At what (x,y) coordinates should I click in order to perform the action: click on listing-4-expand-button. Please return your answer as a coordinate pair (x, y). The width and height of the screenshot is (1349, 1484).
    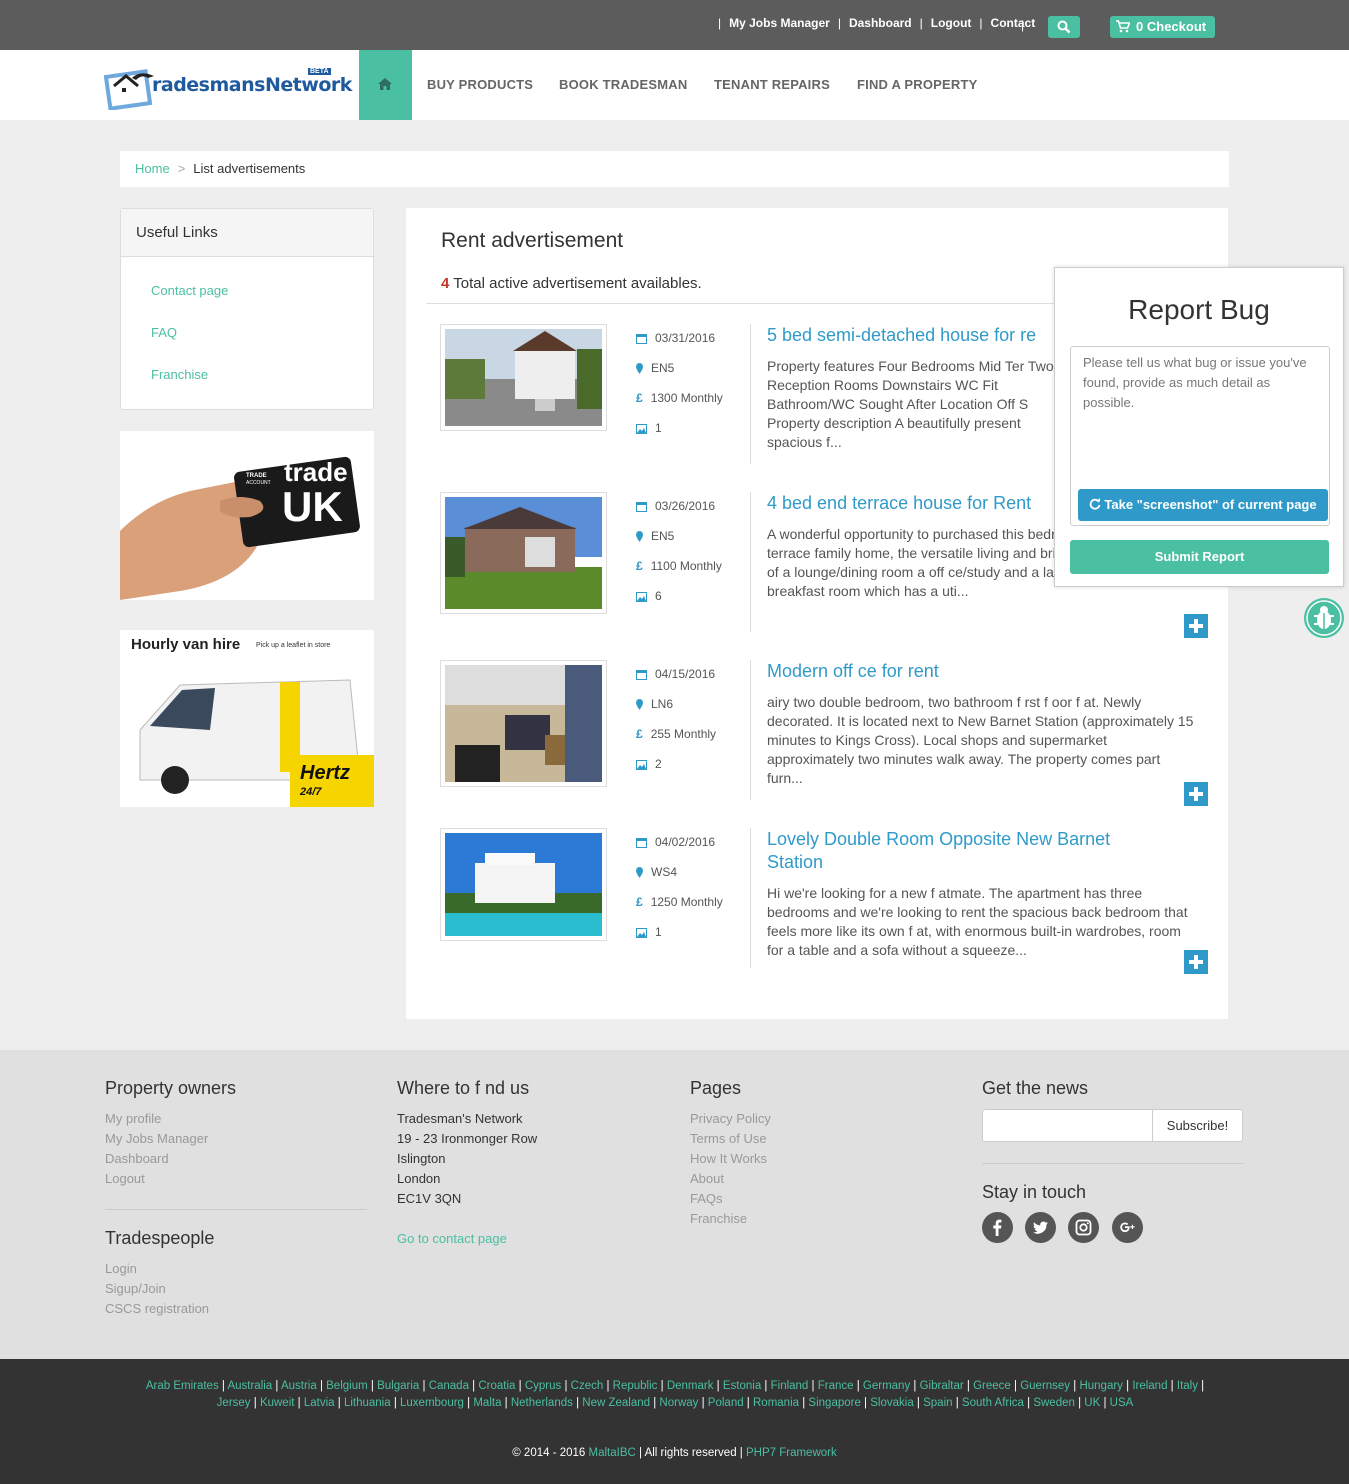
    Looking at the image, I should click on (1196, 962).